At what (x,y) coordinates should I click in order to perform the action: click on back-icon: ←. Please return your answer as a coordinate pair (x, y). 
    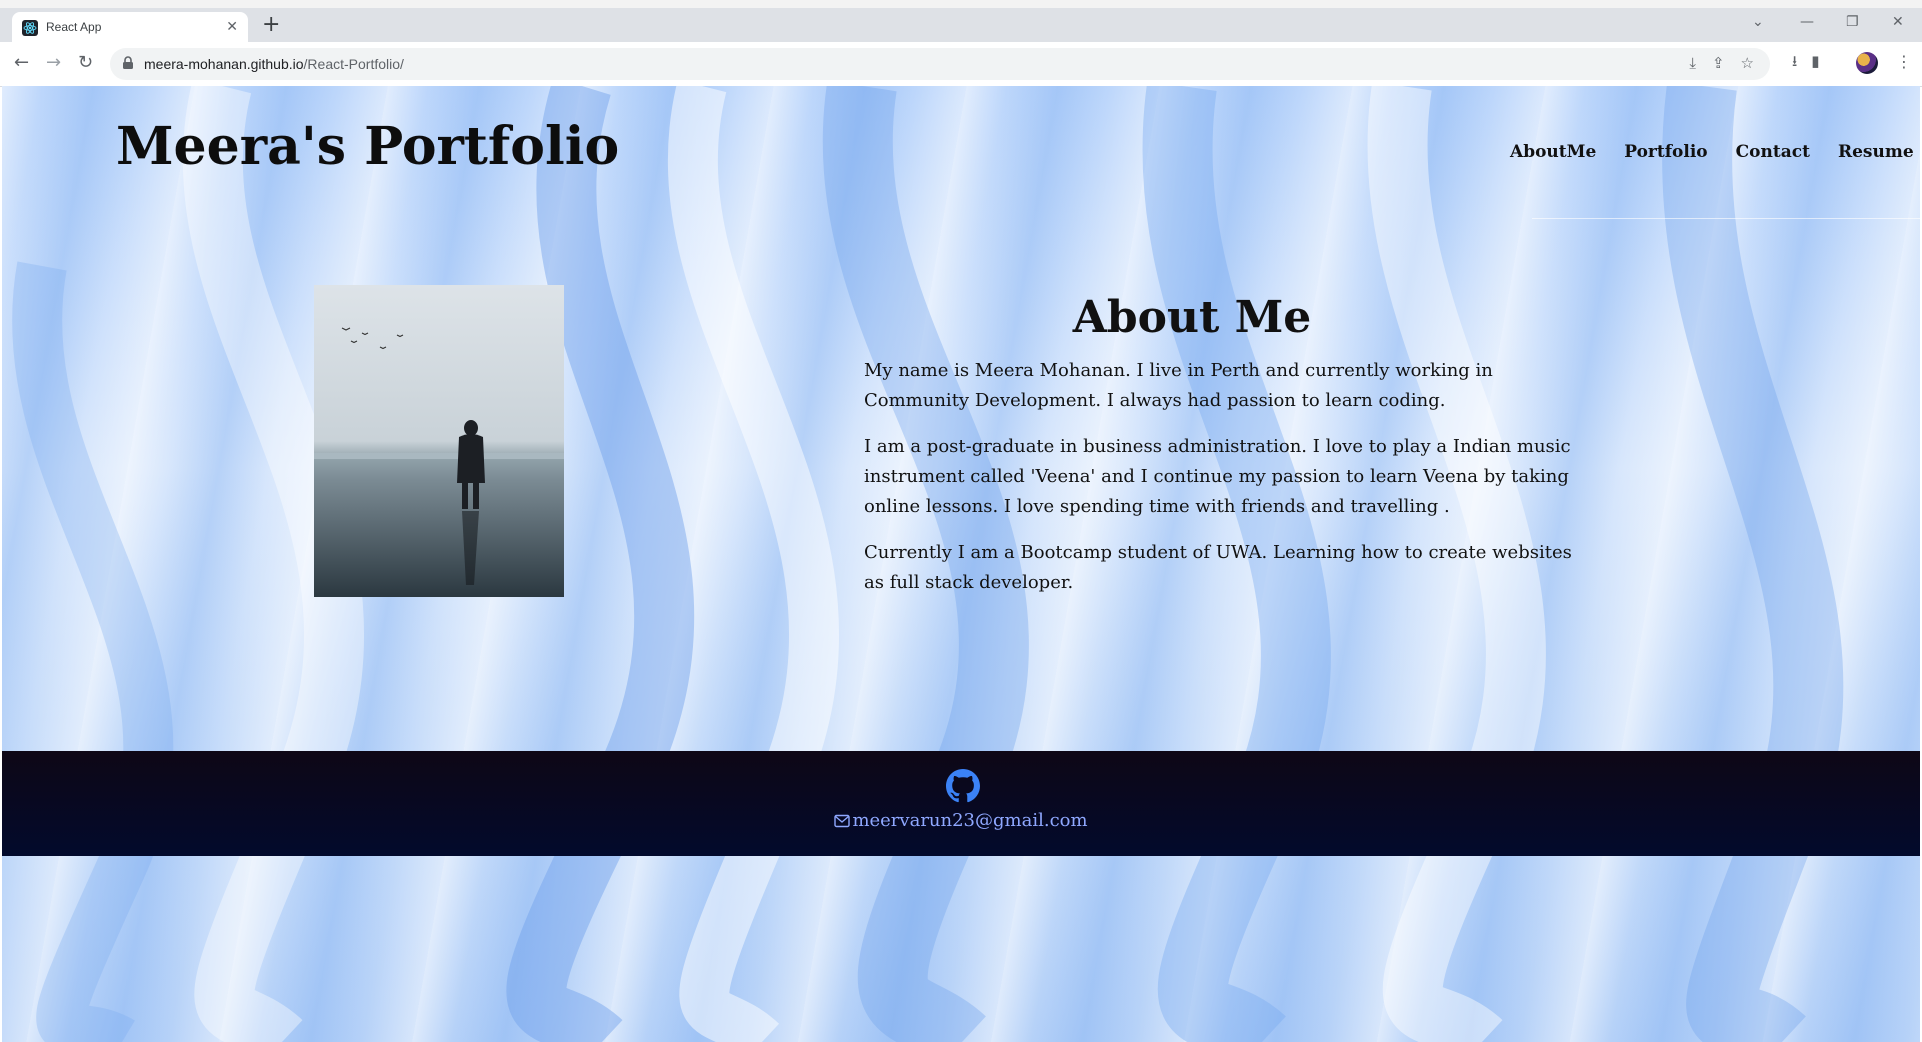
    Looking at the image, I should click on (21, 62).